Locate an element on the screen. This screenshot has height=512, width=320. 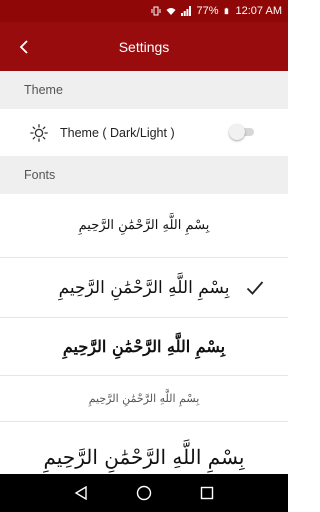
switch-thumb is located at coordinates (237, 132).